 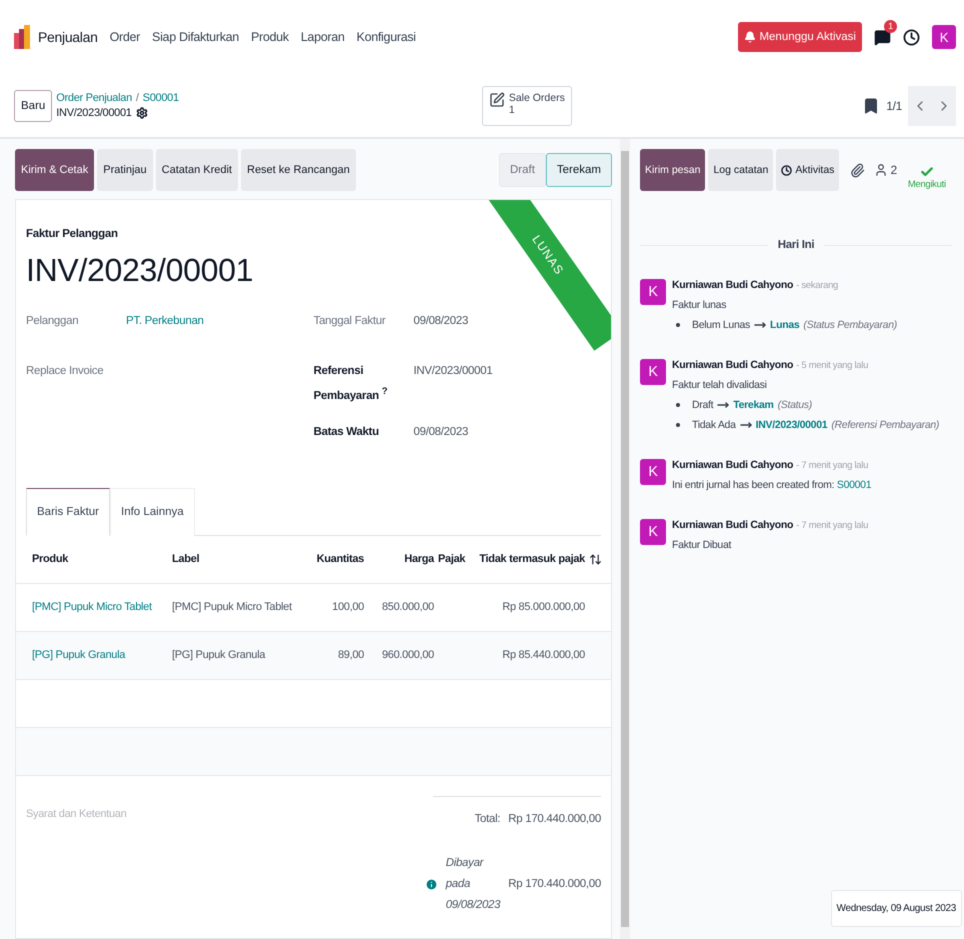 I want to click on message-text: Faktur lunas, so click(x=699, y=305).